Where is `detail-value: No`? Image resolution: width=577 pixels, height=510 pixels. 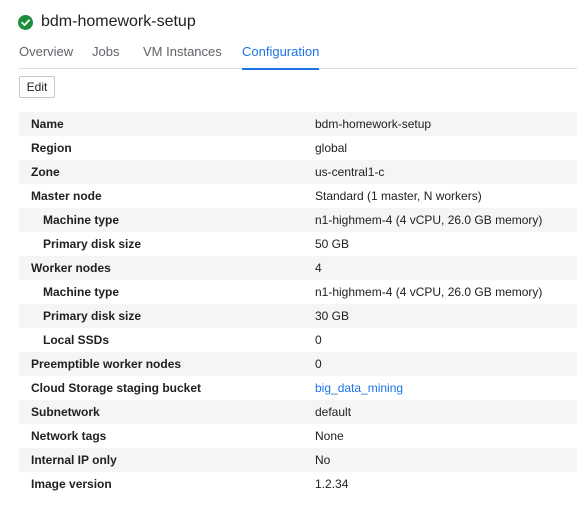 detail-value: No is located at coordinates (323, 460).